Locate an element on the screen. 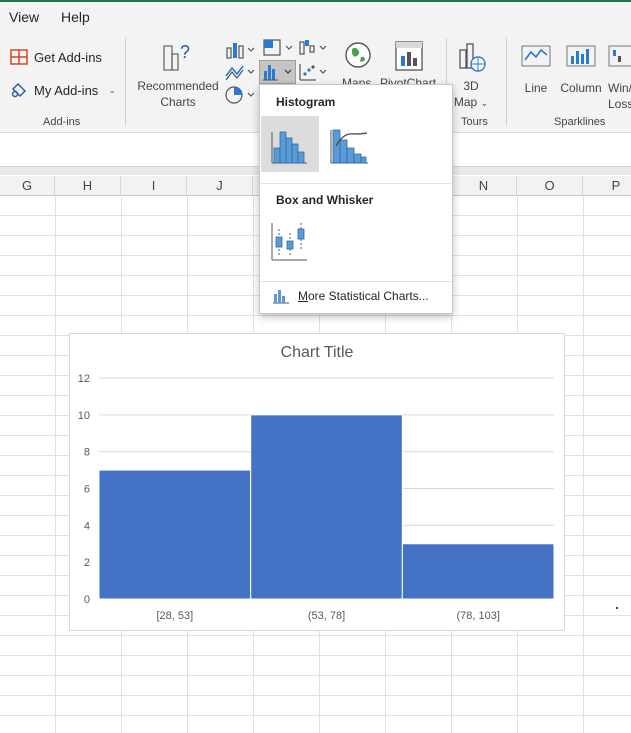 This screenshot has height=733, width=631. y-tick-label: 6 is located at coordinates (87, 490).